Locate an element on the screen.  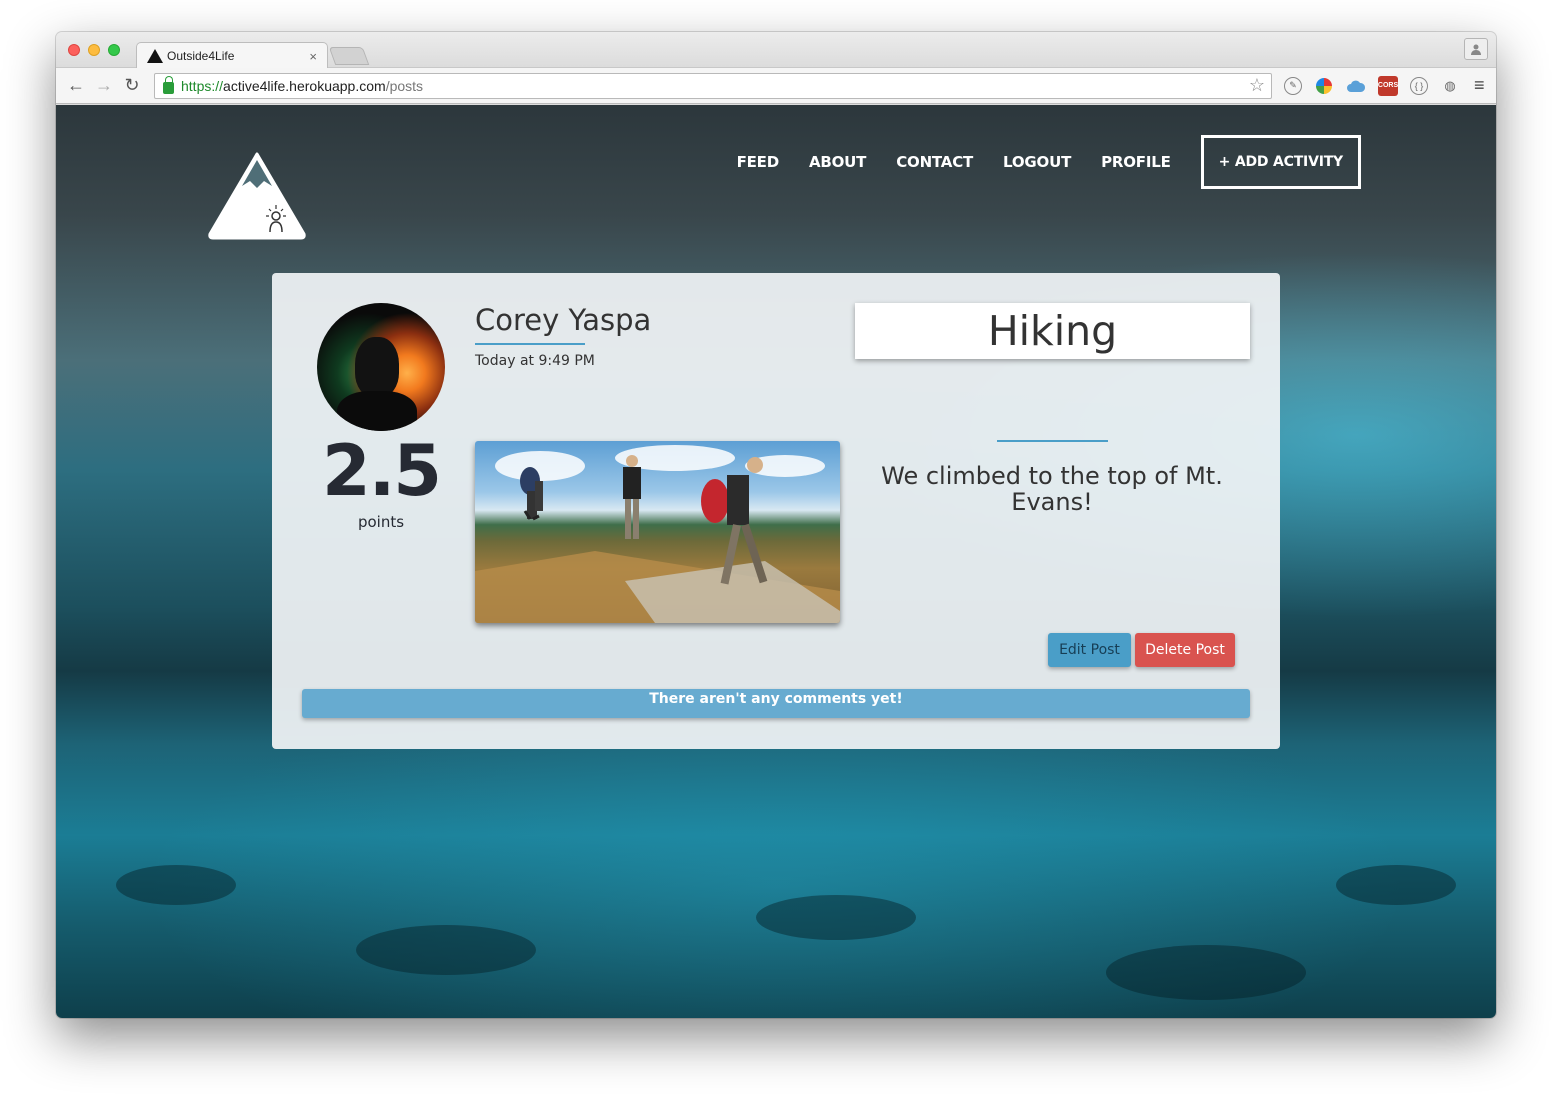
forward-arrow-icon: → is located at coordinates (104, 86).